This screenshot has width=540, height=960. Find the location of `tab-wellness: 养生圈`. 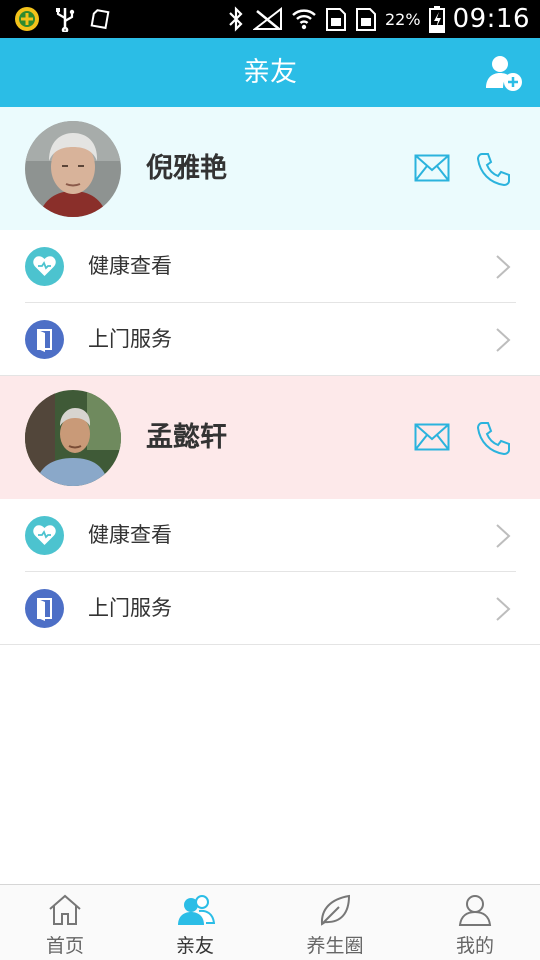

tab-wellness: 养生圈 is located at coordinates (335, 922).